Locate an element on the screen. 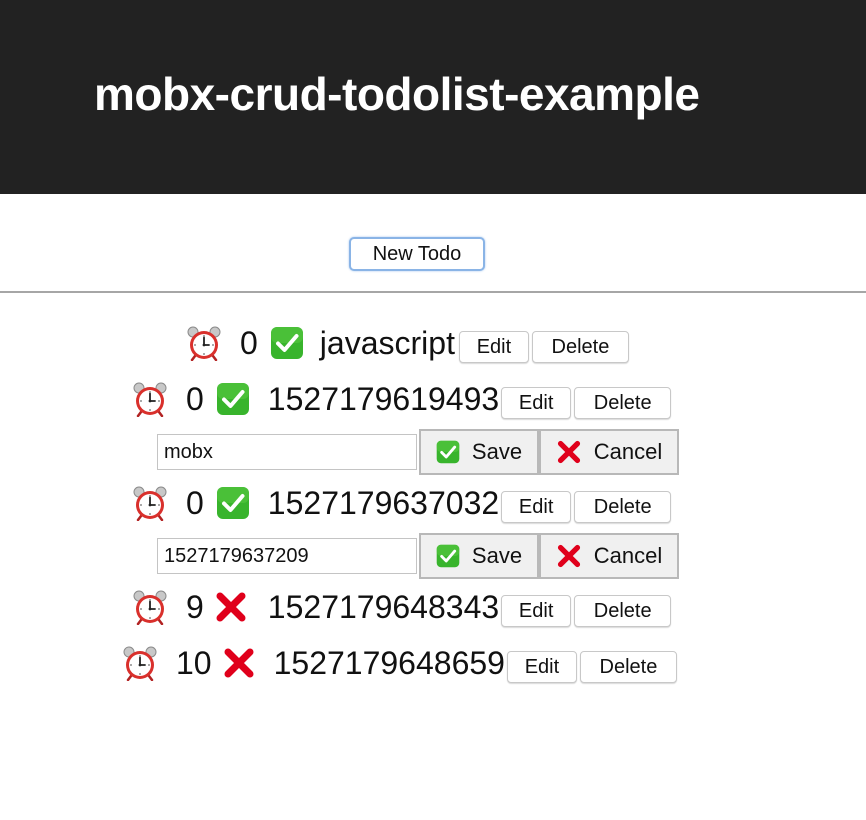 The width and height of the screenshot is (866, 820). todo-item: 0 1527179619493 Edit Delete is located at coordinates (402, 400).